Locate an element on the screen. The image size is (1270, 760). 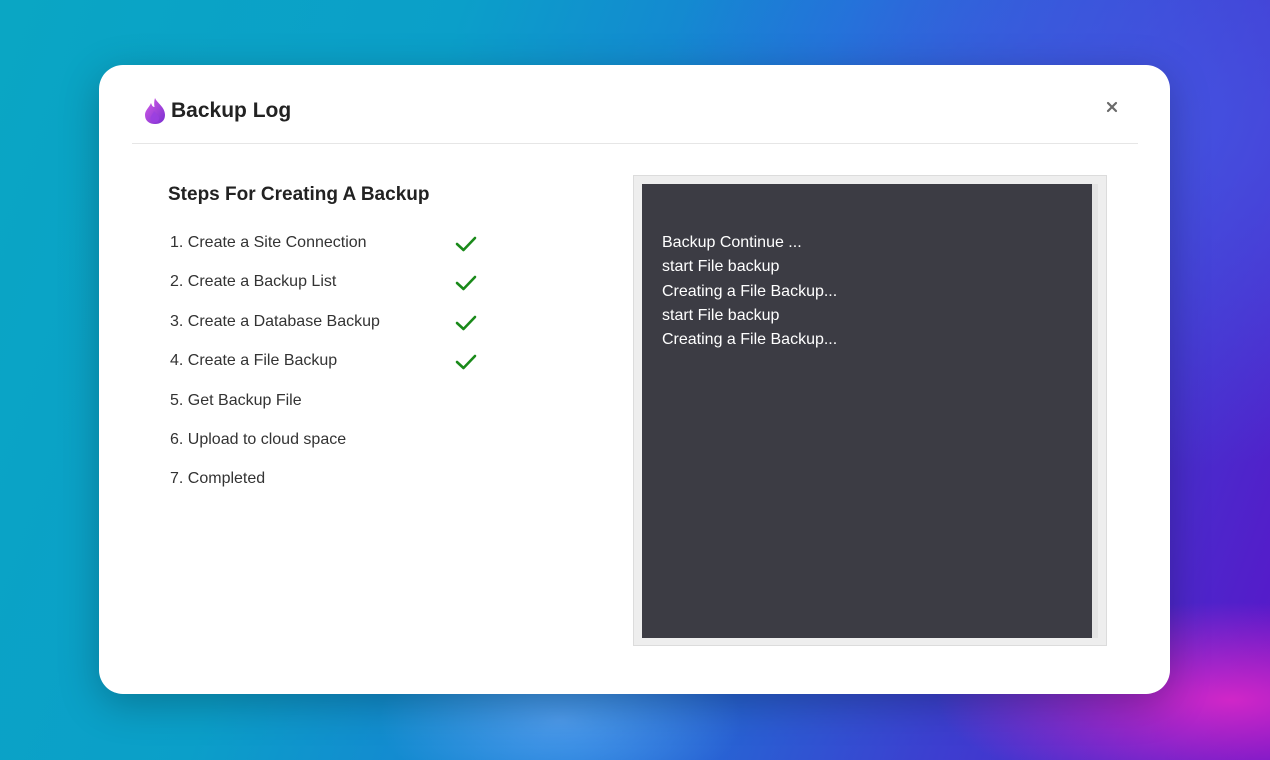
flame-drop-logo-icon is located at coordinates (155, 111).